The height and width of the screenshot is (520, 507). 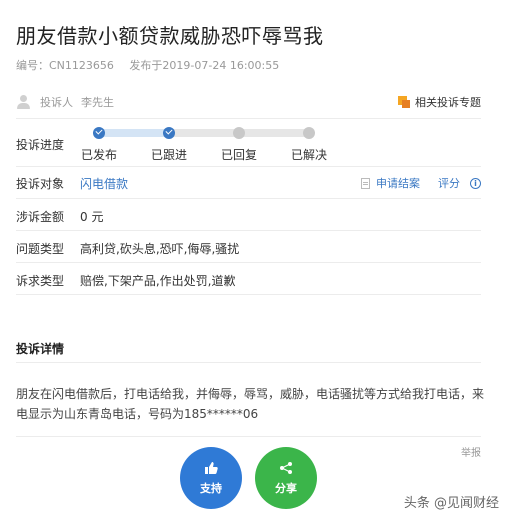 I want to click on progress-track, so click(x=204, y=133).